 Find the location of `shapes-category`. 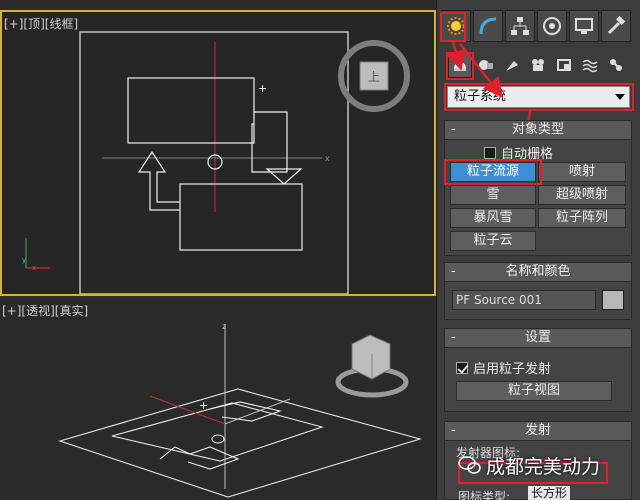

shapes-category is located at coordinates (486, 65).